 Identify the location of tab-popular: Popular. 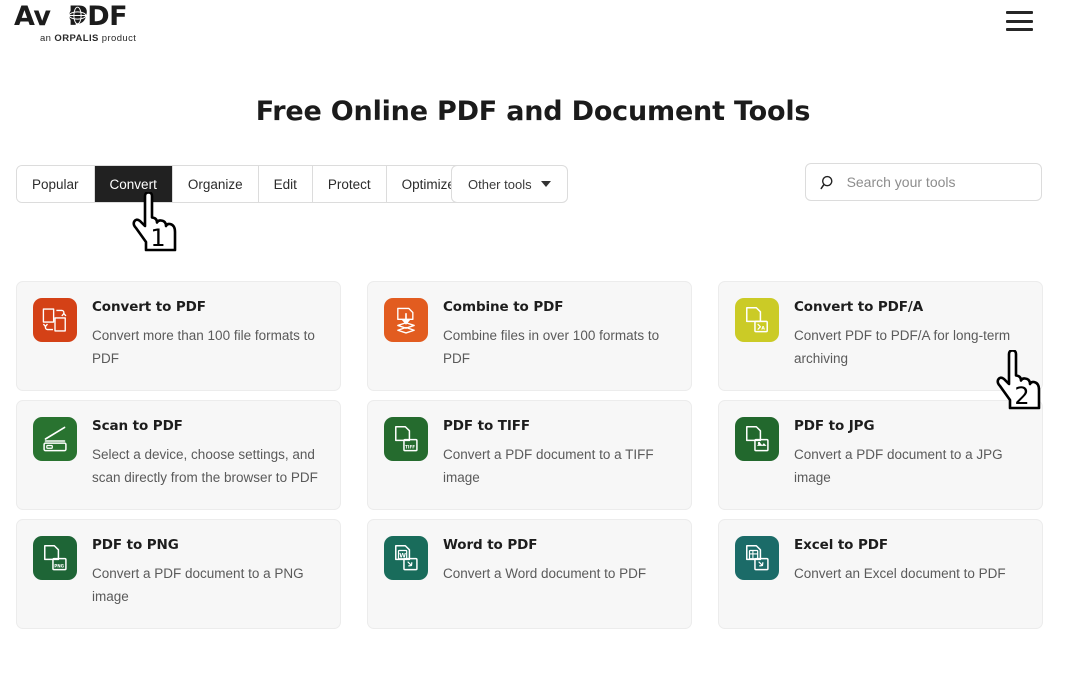
(56, 184).